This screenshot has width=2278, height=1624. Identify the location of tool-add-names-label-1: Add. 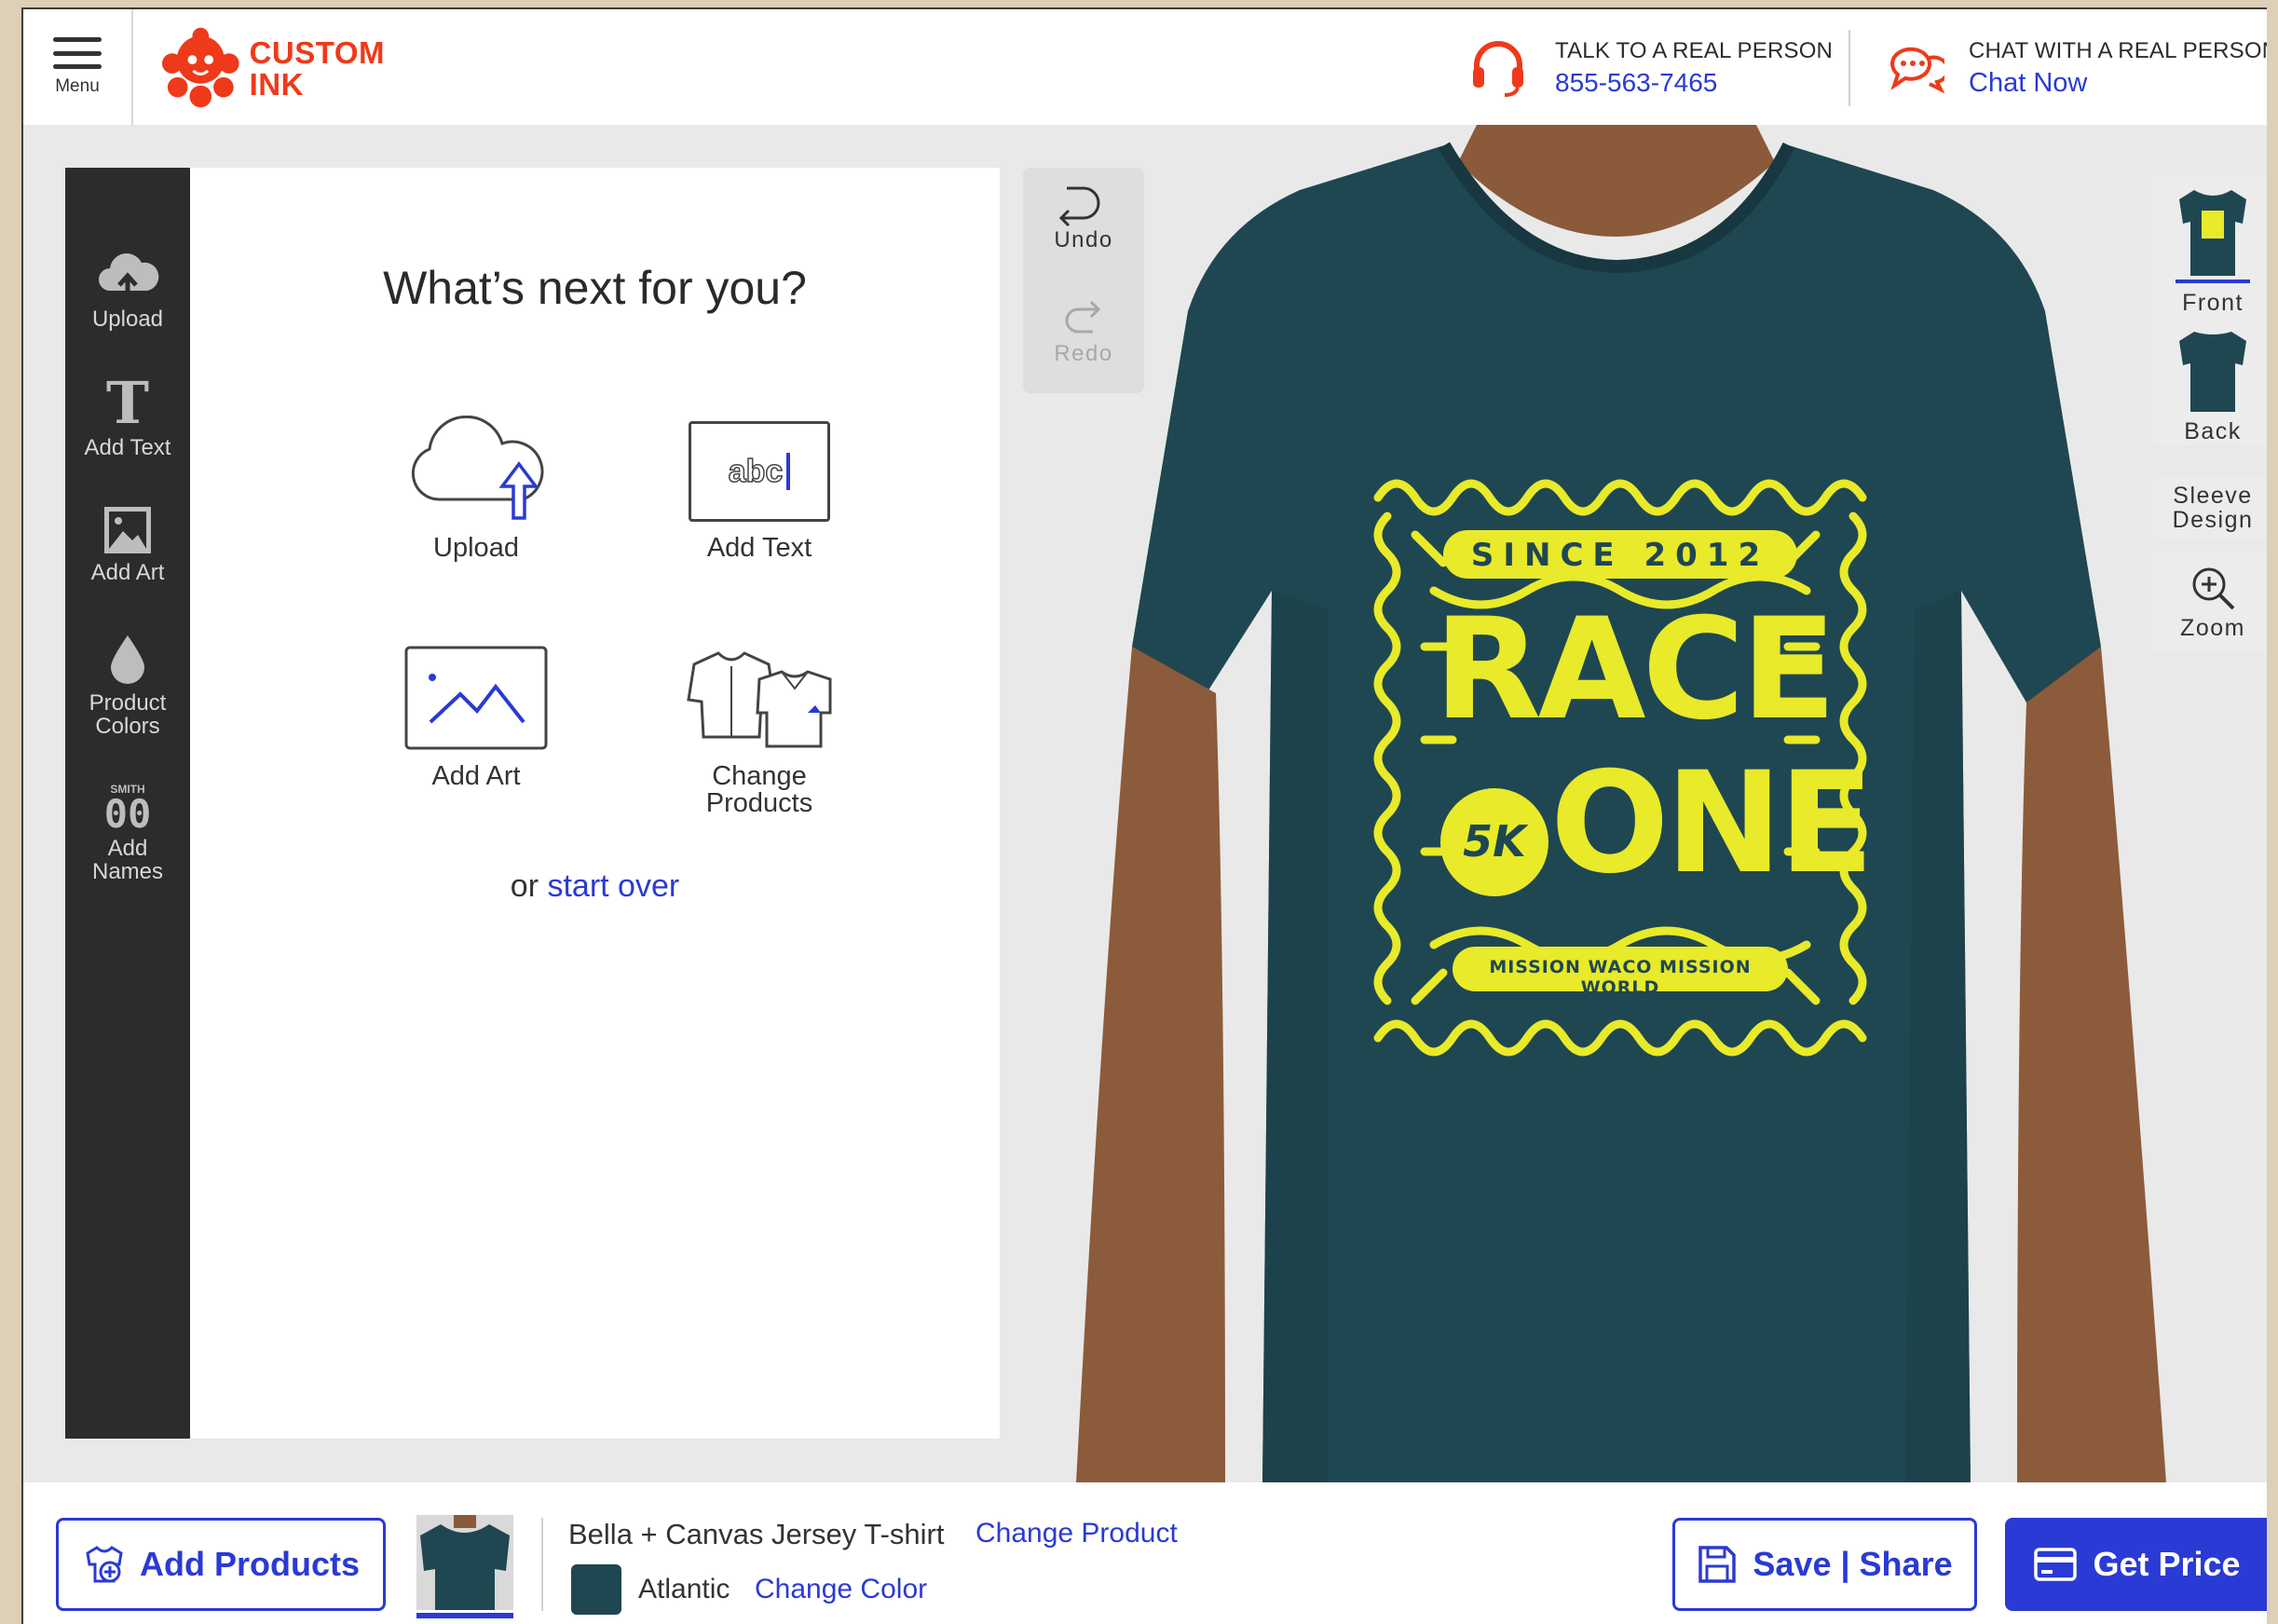
(128, 848).